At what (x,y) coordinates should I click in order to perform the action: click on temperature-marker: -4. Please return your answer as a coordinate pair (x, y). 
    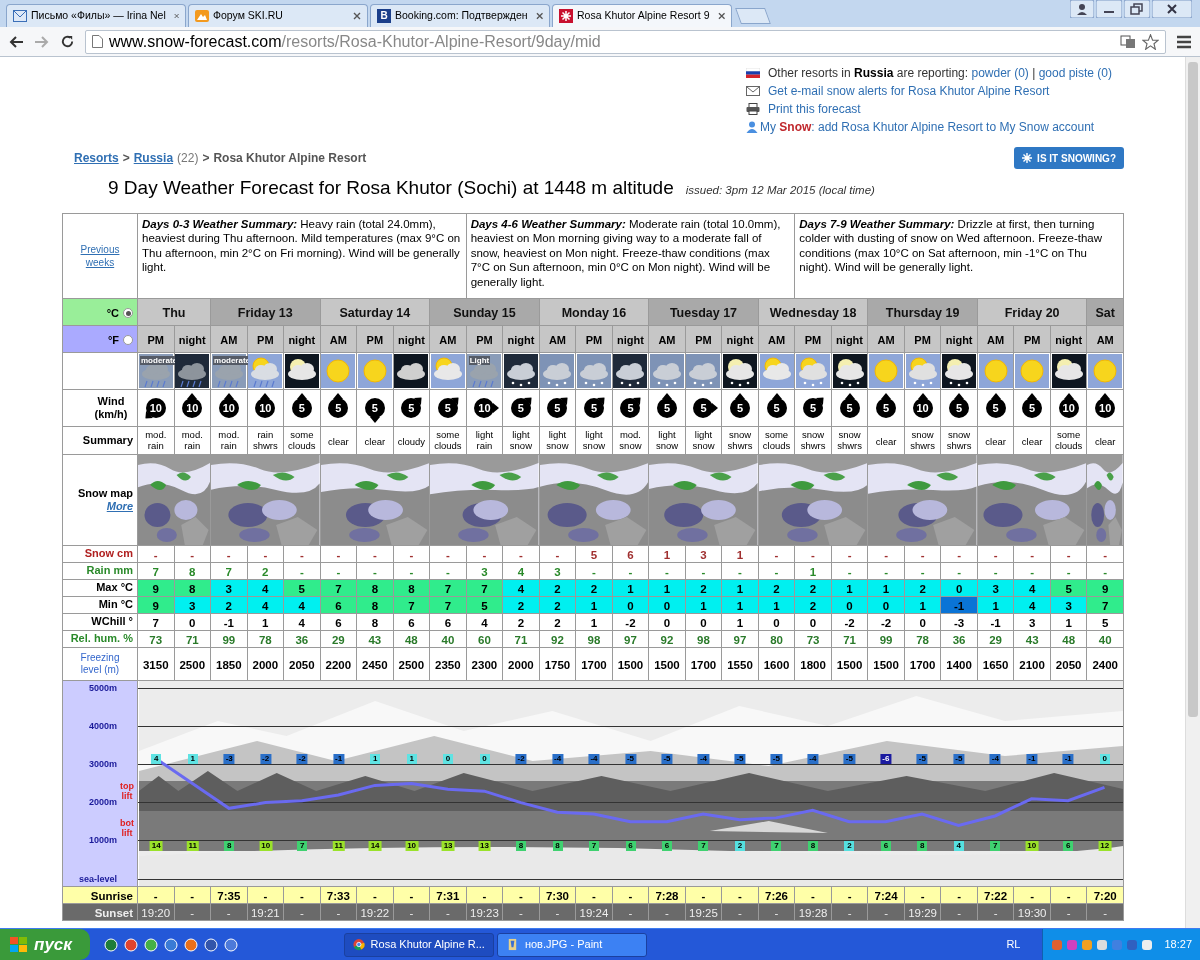
    Looking at the image, I should click on (813, 758).